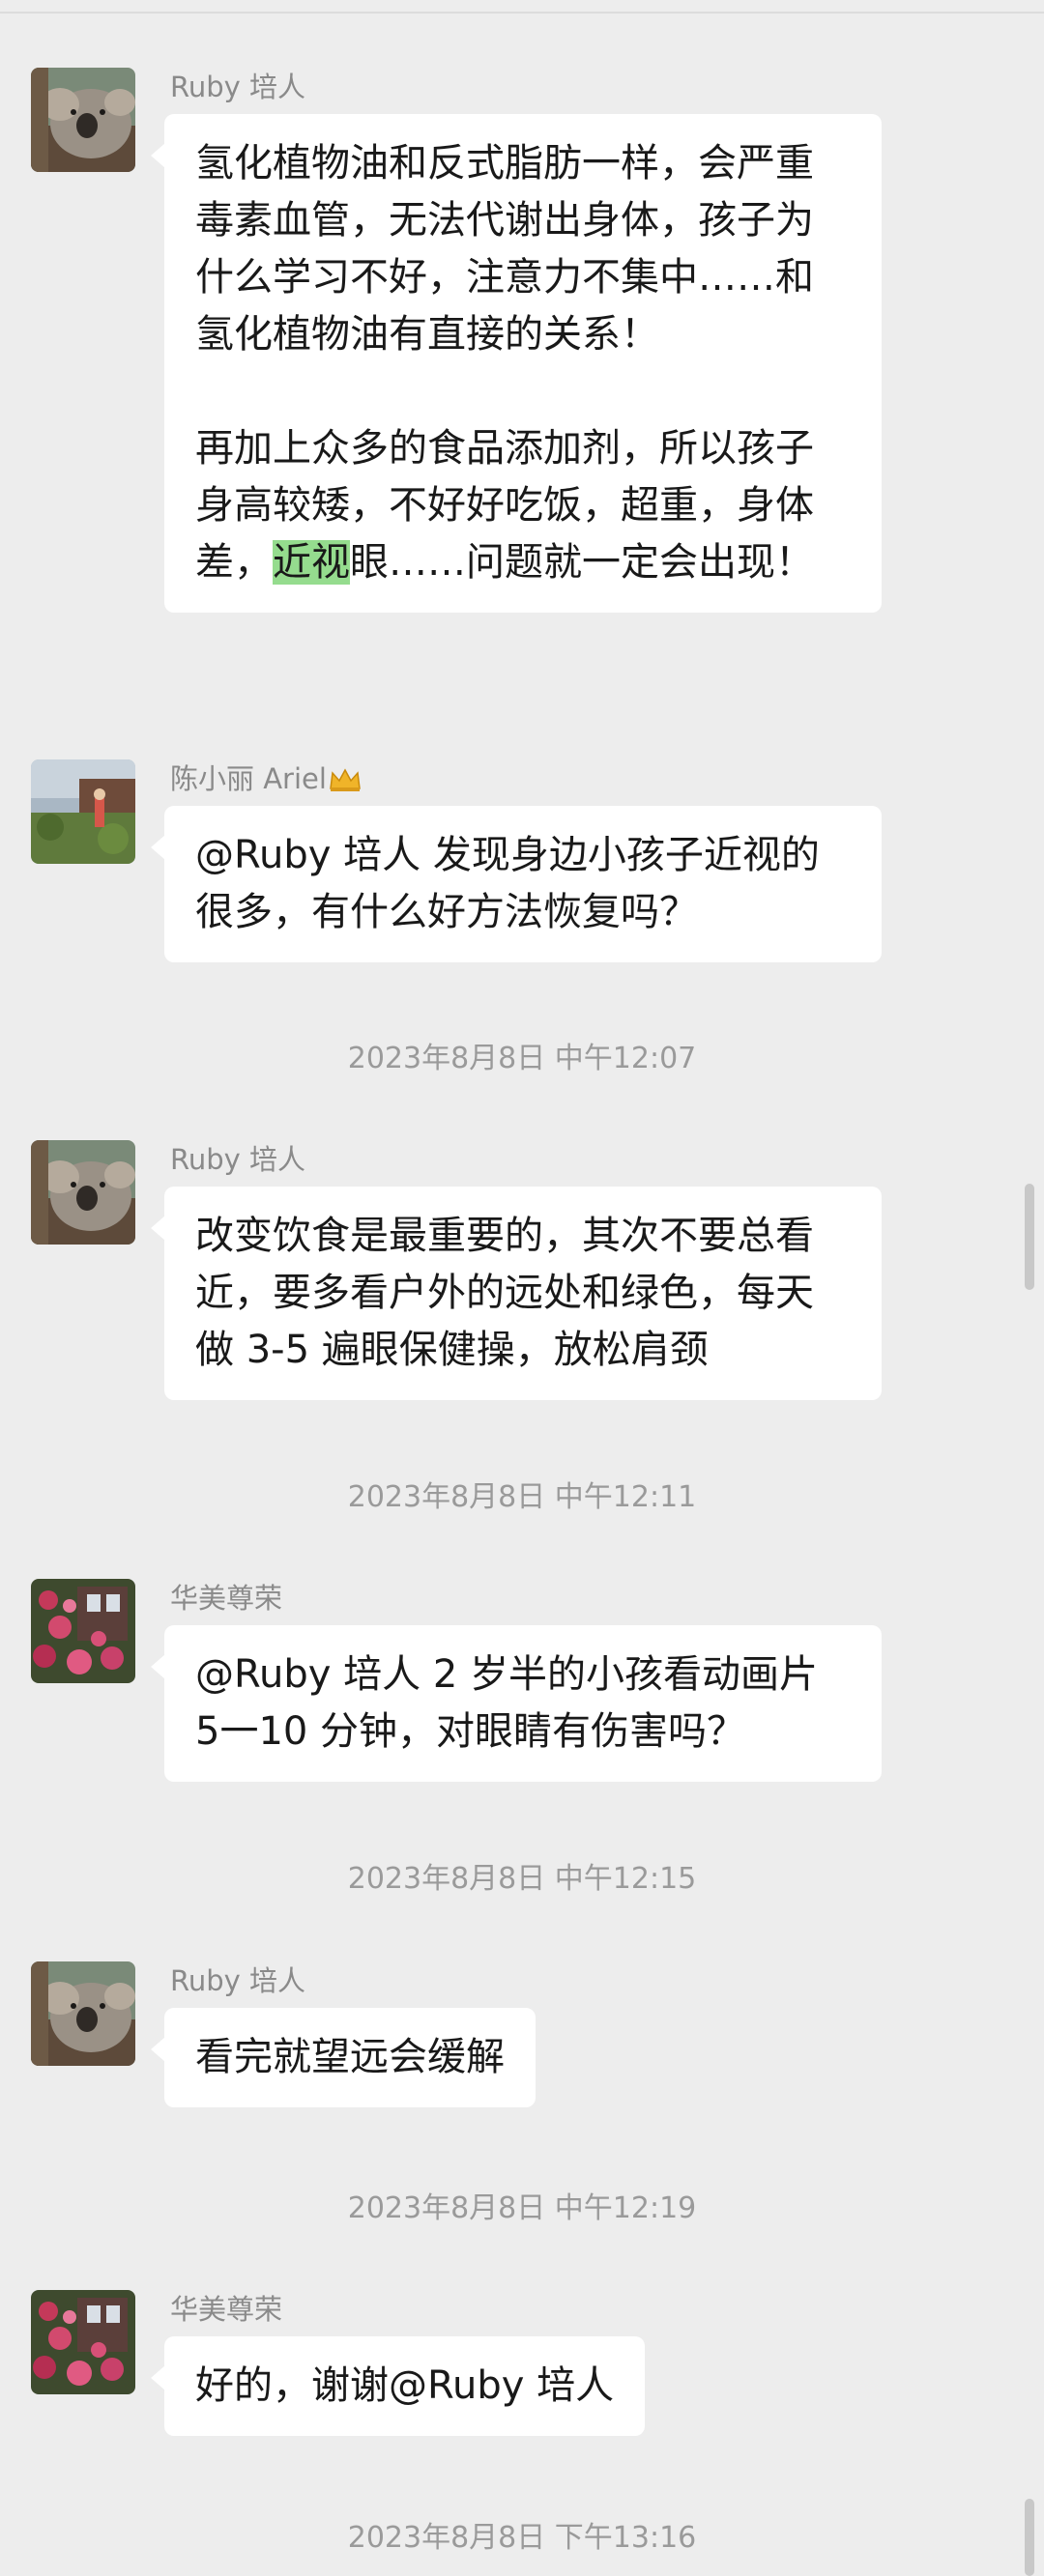 The width and height of the screenshot is (1044, 2576). Describe the element at coordinates (582, 563) in the screenshot. I see `message-text: 眼……问题就一定会出现！` at that location.